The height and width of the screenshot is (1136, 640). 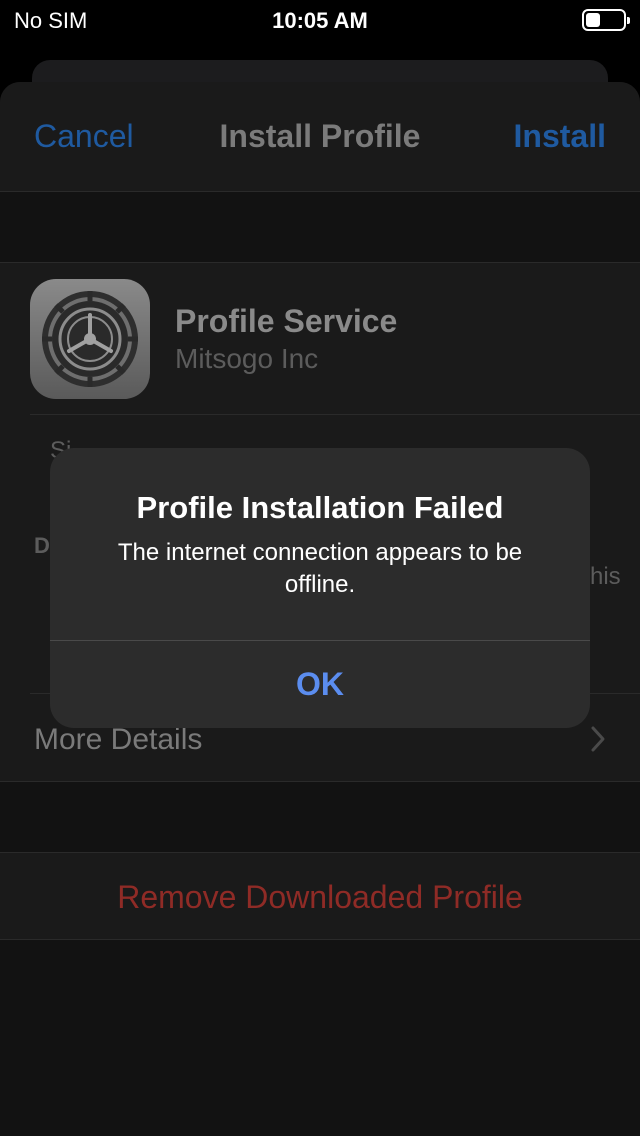 I want to click on remove-profile-group: Remove Downloaded Profile, so click(x=320, y=896).